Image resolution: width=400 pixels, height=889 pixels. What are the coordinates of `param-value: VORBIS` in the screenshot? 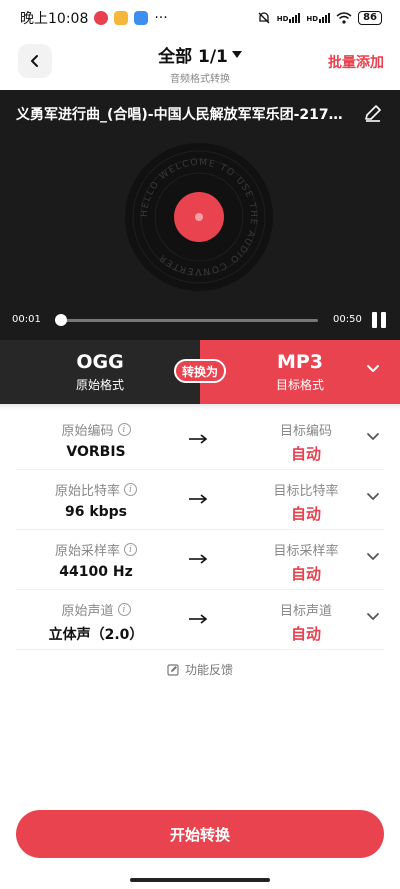 It's located at (96, 452).